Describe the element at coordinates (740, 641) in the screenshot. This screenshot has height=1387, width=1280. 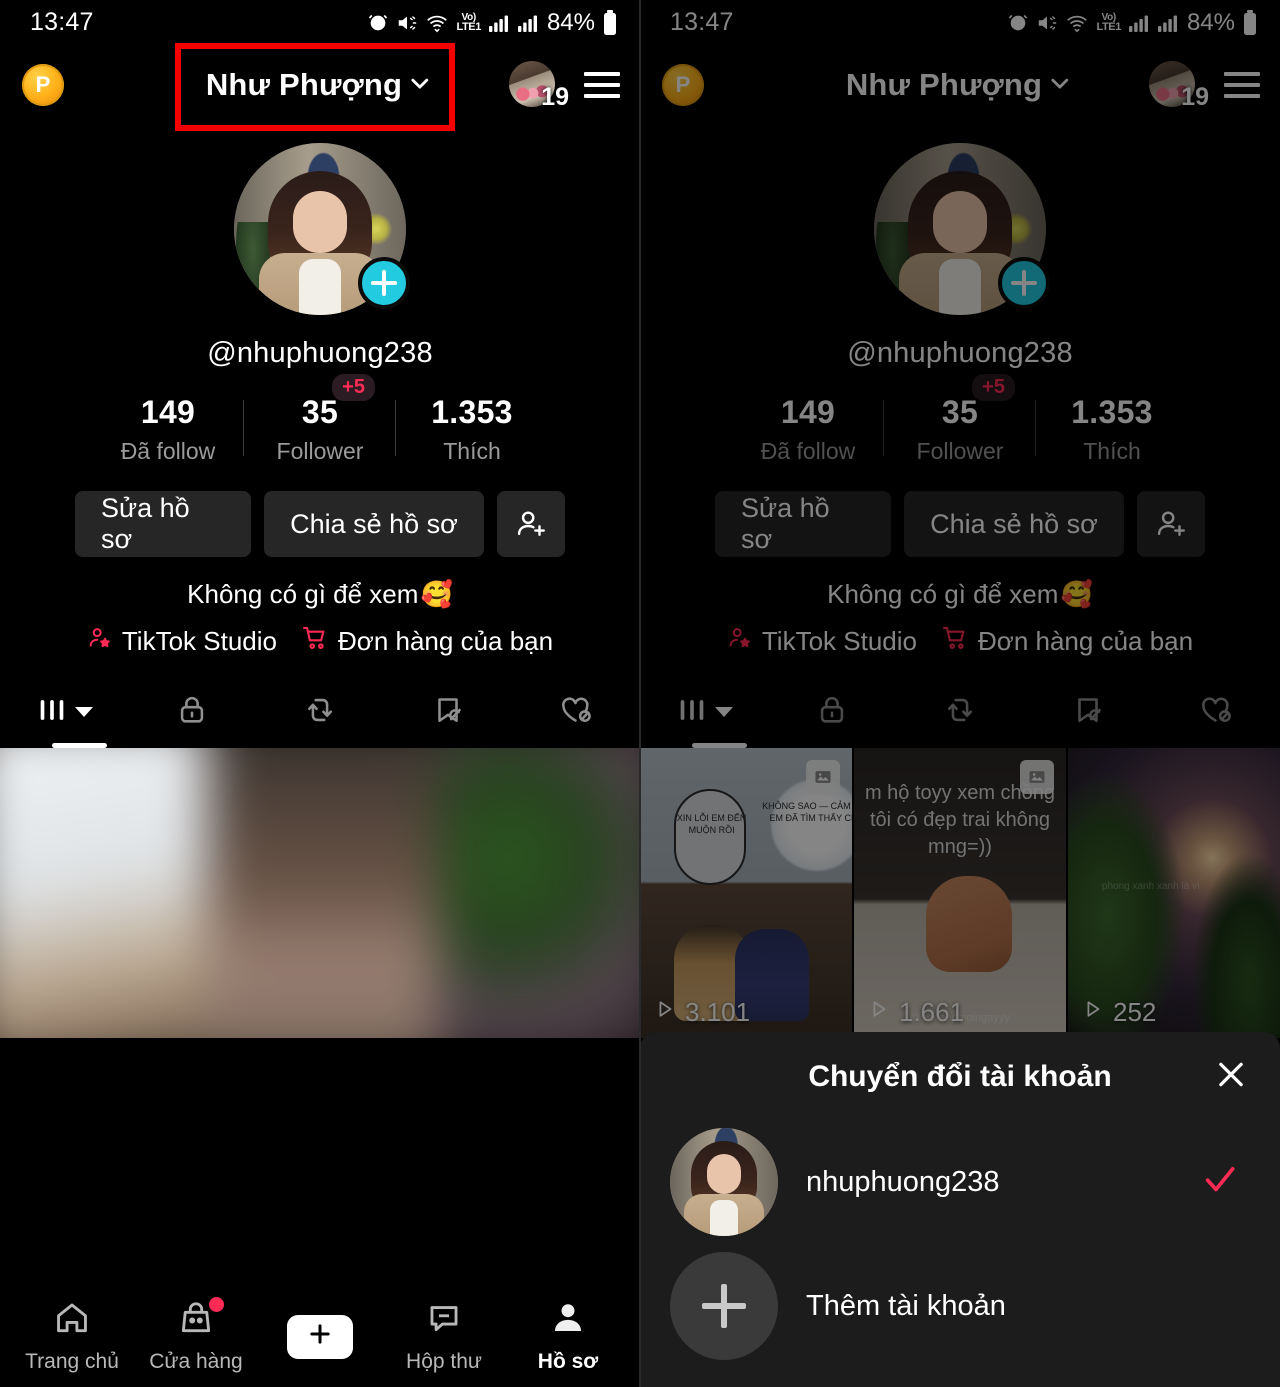
I see `studio-person-star-icon` at that location.